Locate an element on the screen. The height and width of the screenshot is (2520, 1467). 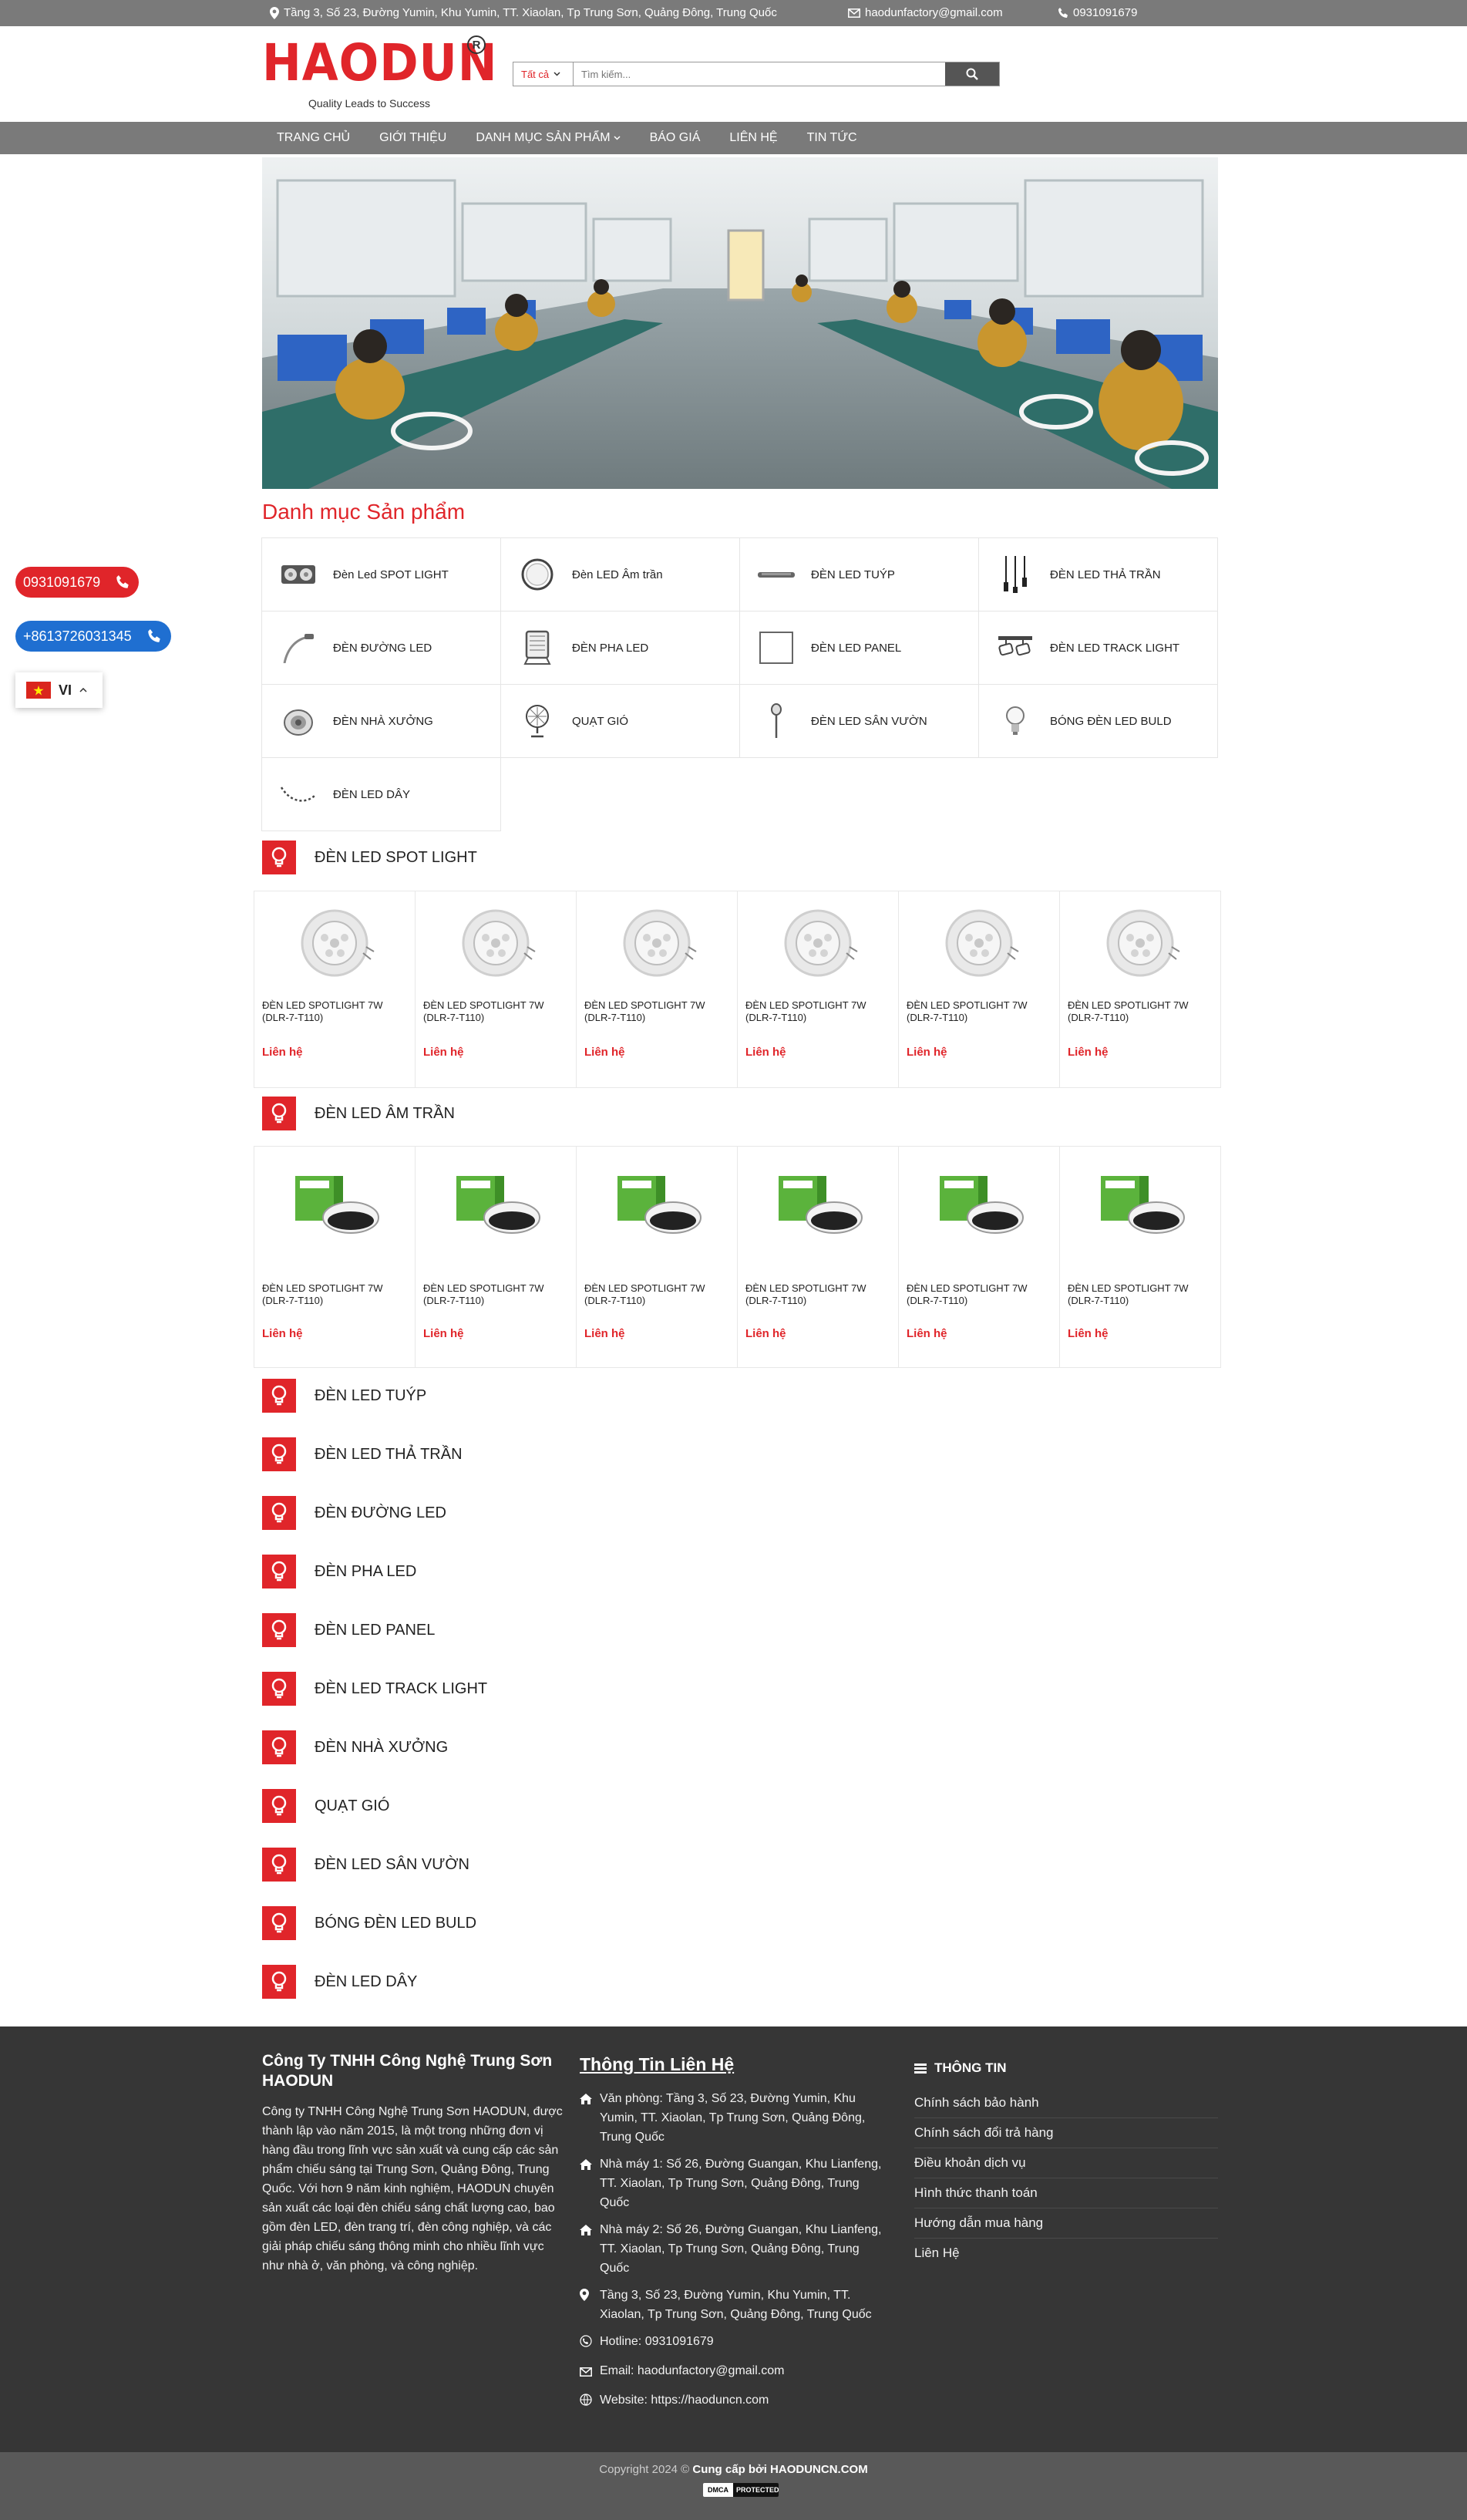
section-heading: ĐÈN LED SÂN VƯỜN is located at coordinates (365, 1865).